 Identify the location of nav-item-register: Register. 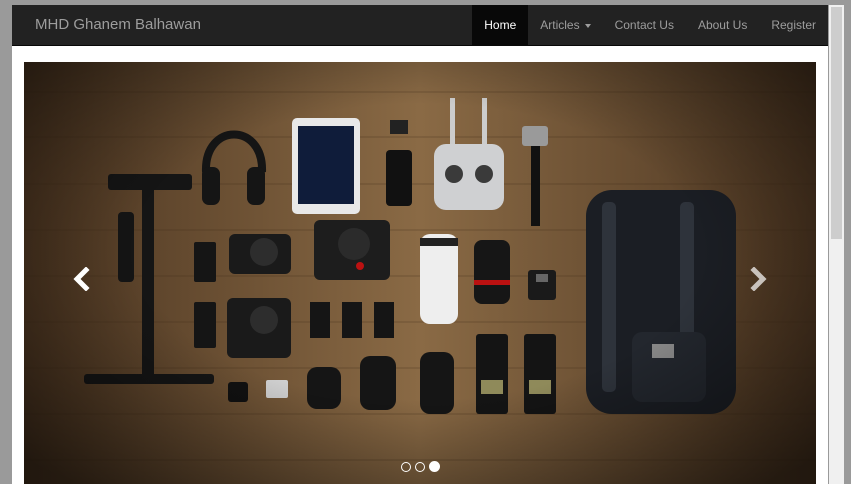
(793, 25).